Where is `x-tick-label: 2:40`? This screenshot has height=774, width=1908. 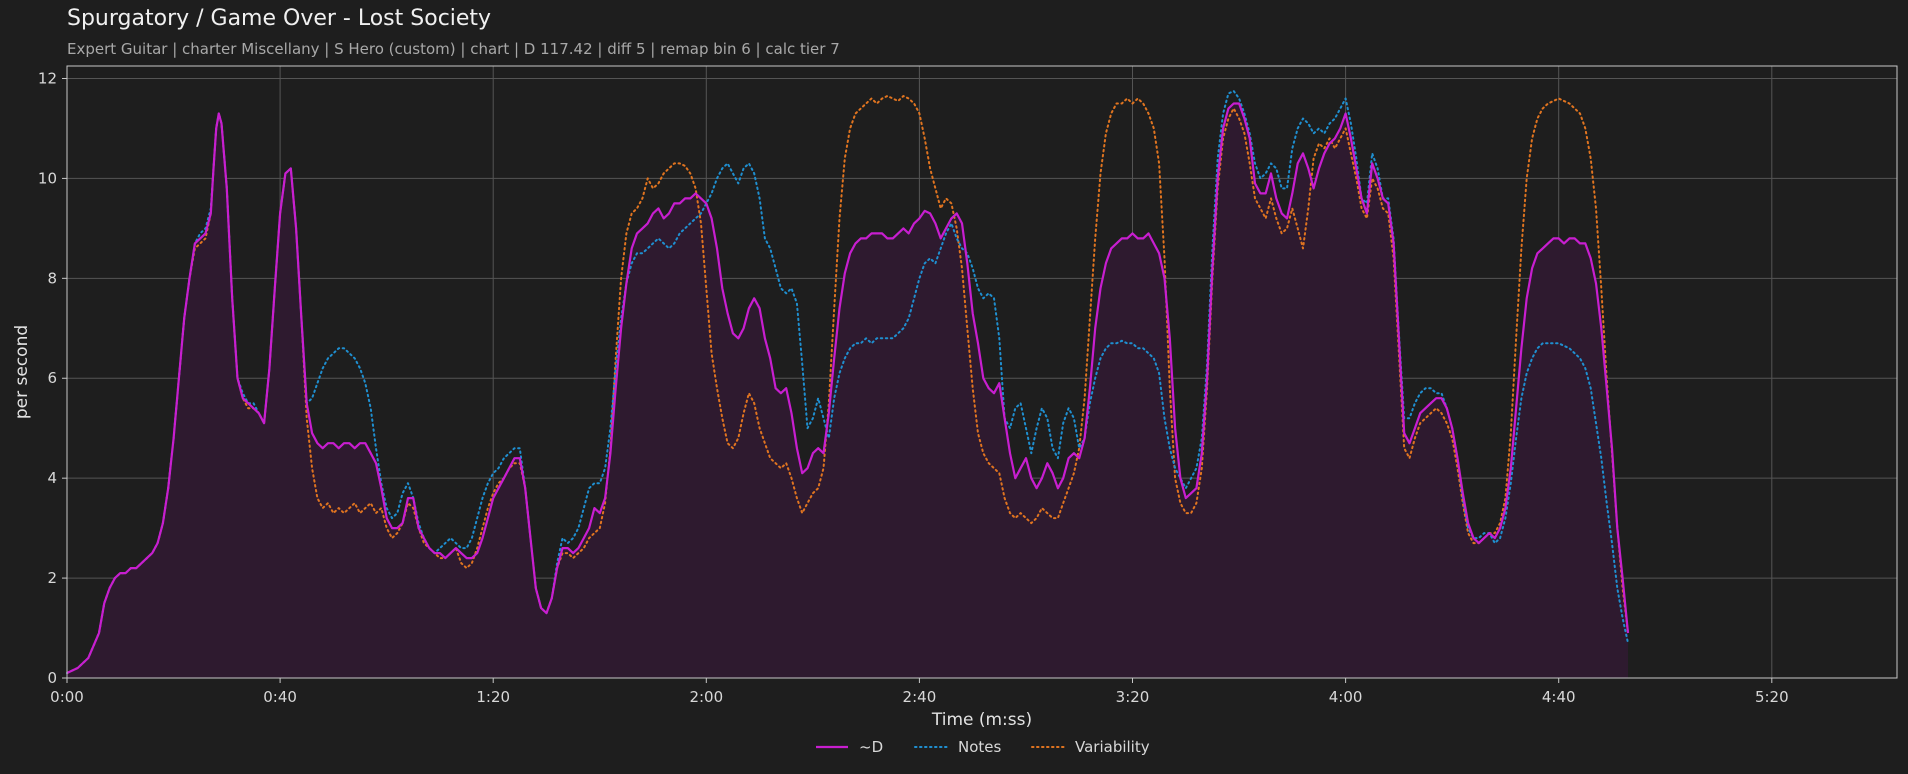
x-tick-label: 2:40 is located at coordinates (920, 697).